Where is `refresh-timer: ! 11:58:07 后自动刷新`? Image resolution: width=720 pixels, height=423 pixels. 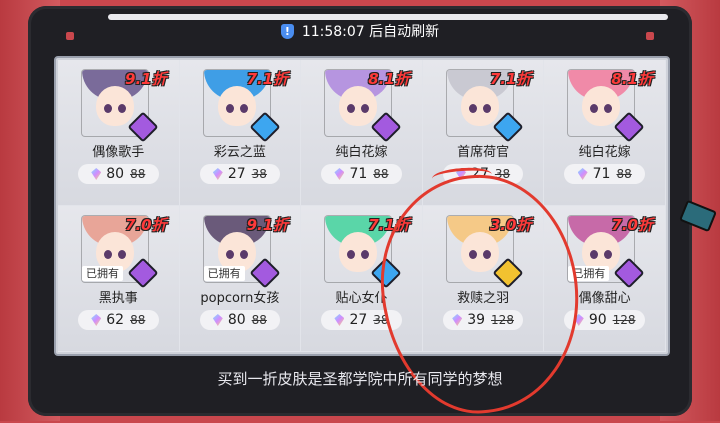 refresh-timer: ! 11:58:07 后自动刷新 is located at coordinates (360, 31).